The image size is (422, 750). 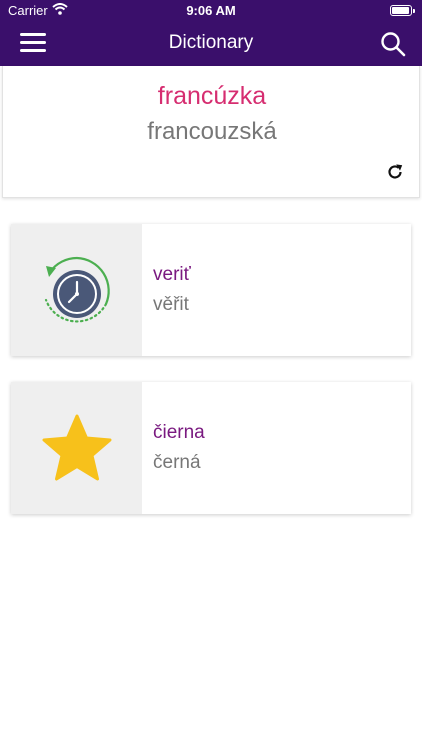 What do you see at coordinates (212, 96) in the screenshot?
I see `source-word: francúzka` at bounding box center [212, 96].